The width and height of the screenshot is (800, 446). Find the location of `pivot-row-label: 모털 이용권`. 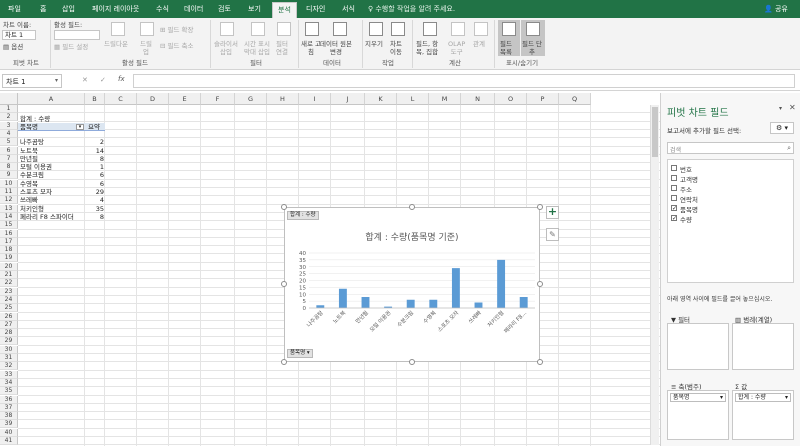

pivot-row-label: 모털 이용권 is located at coordinates (36, 167).